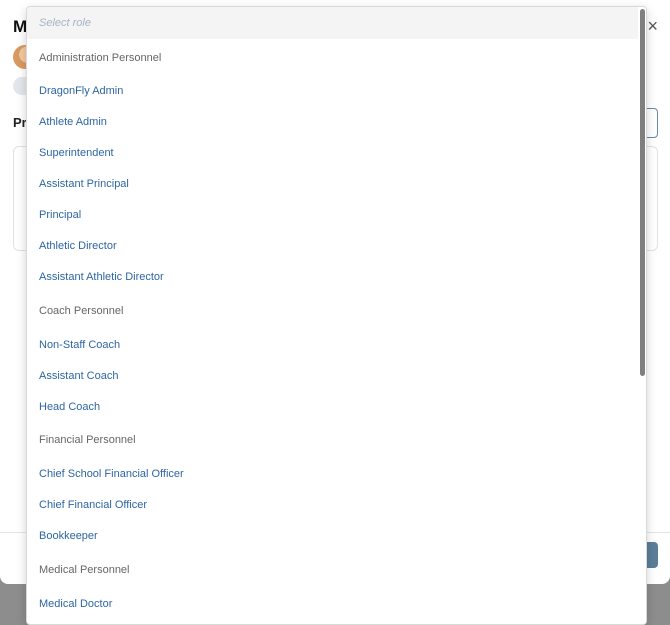 The height and width of the screenshot is (625, 670). I want to click on option-assistant-principal: Assistant Principal, so click(84, 184).